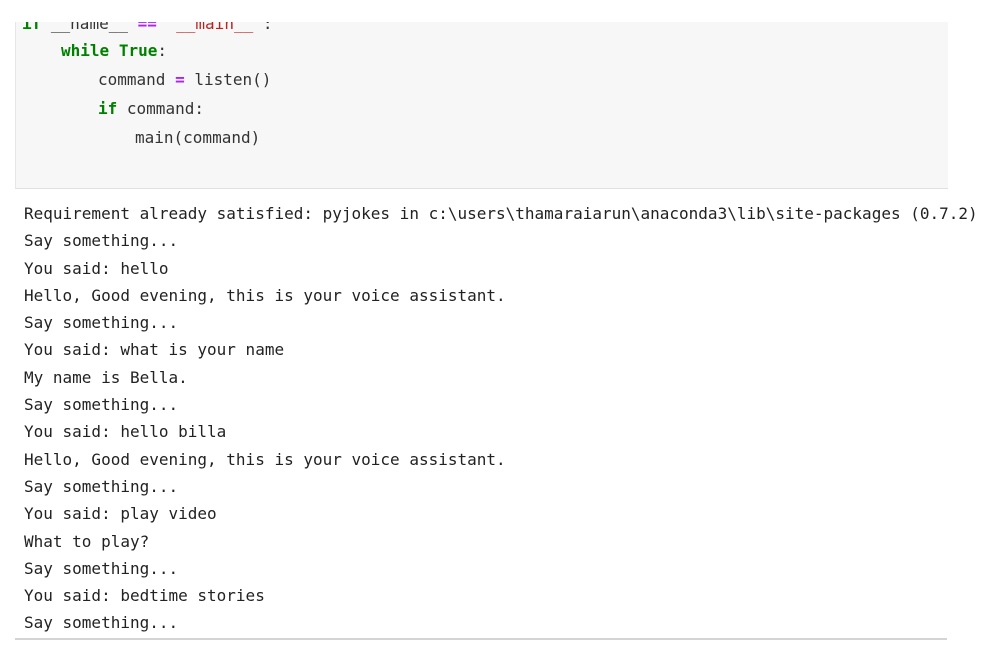  I want to click on output-line: You said: play video, so click(120, 514).